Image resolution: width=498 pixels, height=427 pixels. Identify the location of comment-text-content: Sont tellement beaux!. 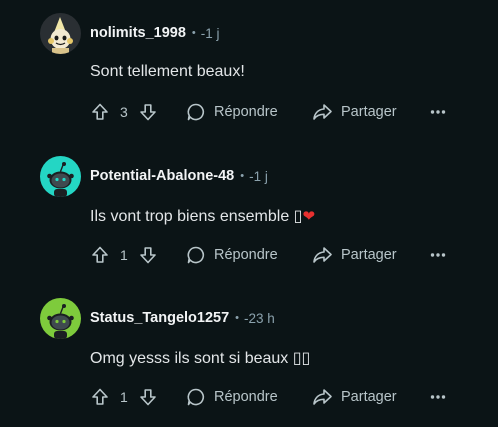
(167, 71).